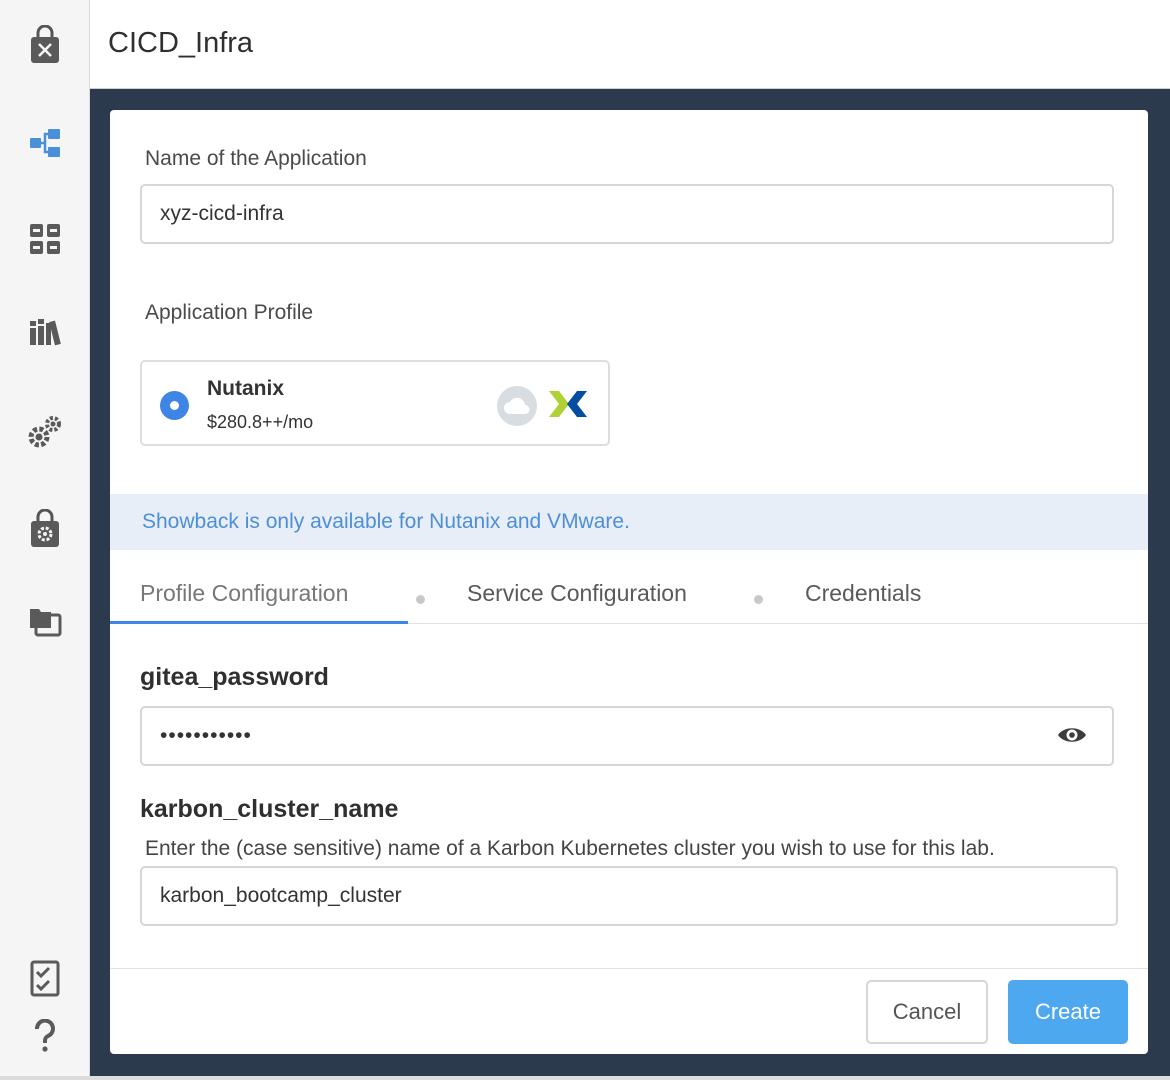  What do you see at coordinates (259, 622) in the screenshot?
I see `active-tab-indicator` at bounding box center [259, 622].